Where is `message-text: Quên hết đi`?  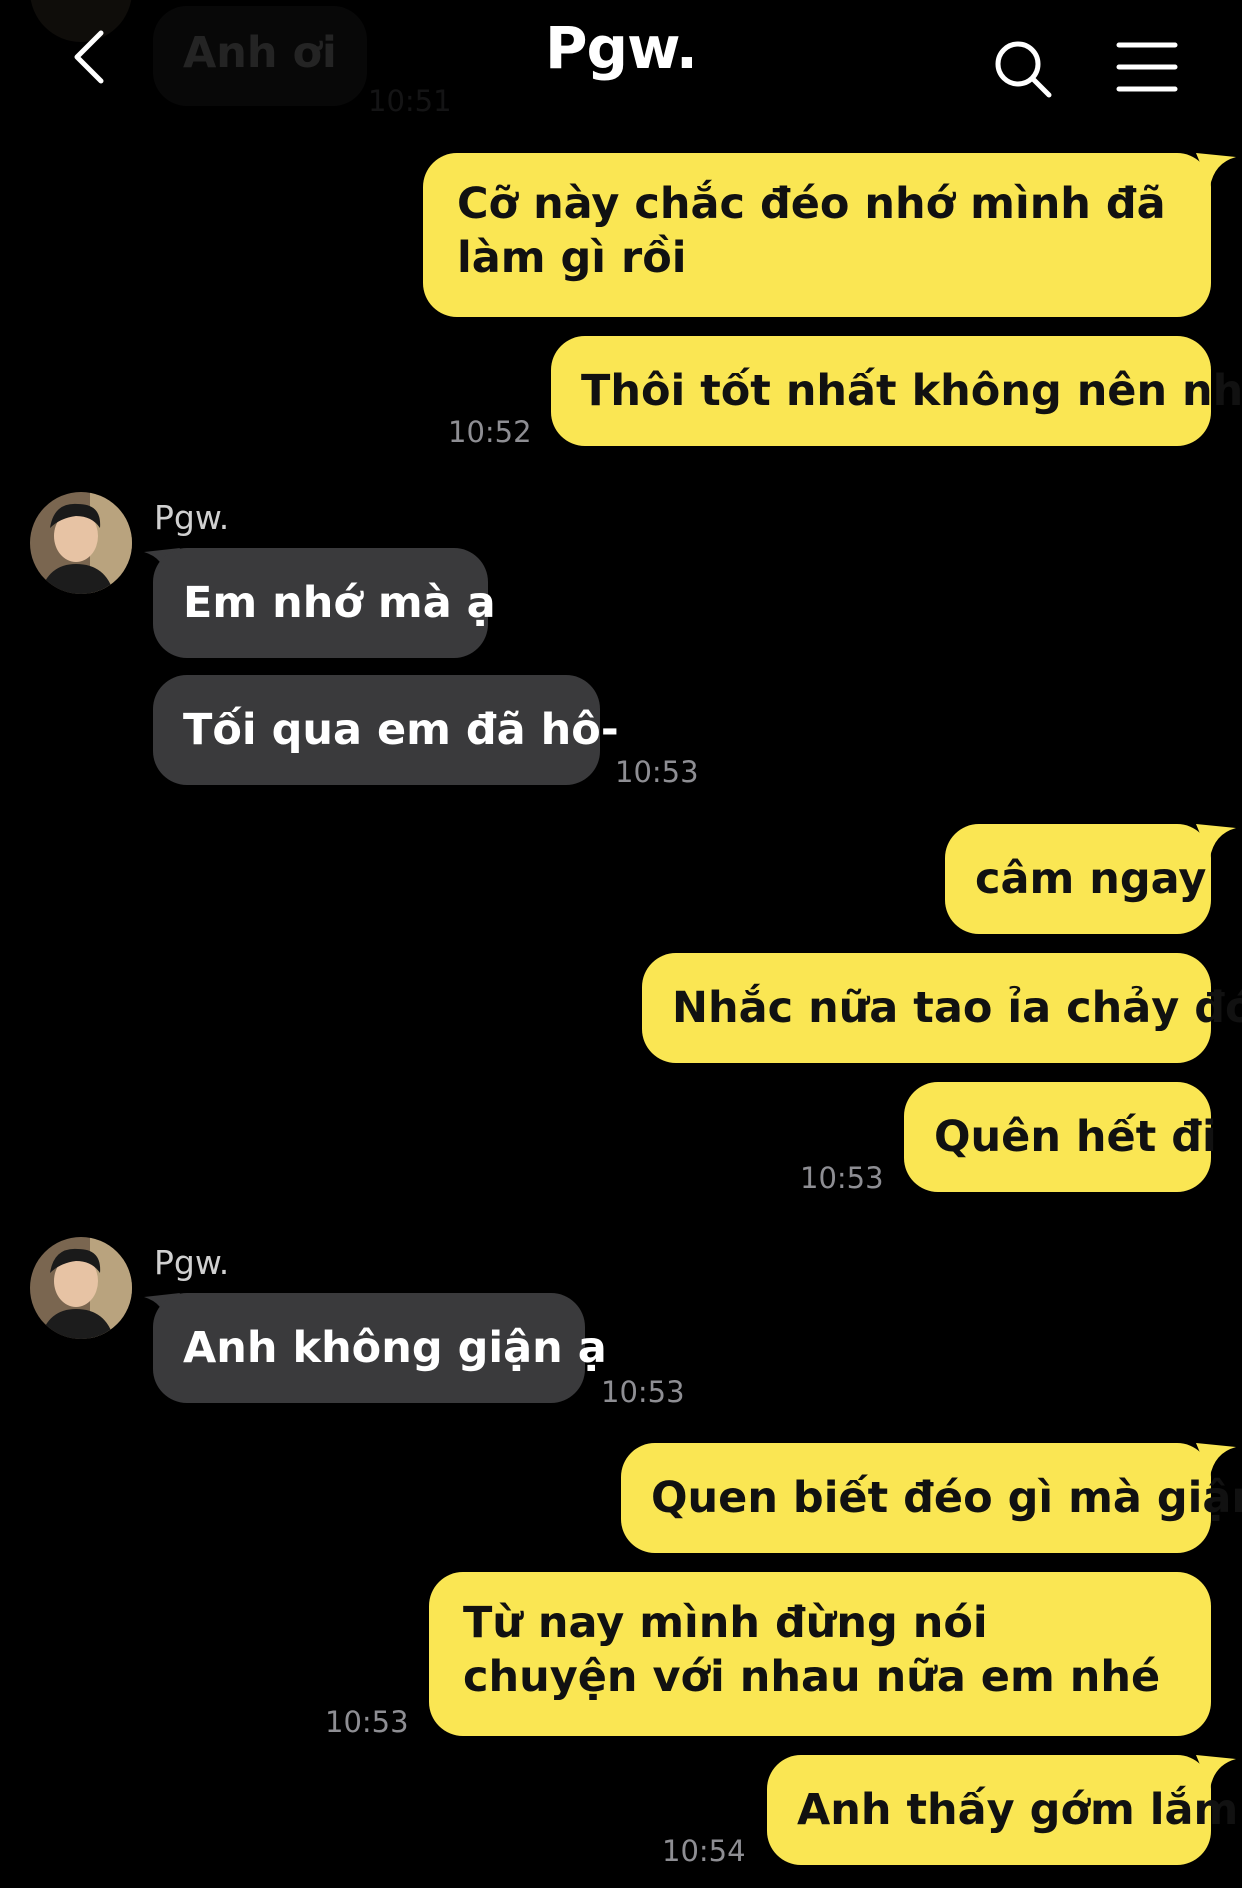
message-text: Quên hết đi is located at coordinates (1075, 1137).